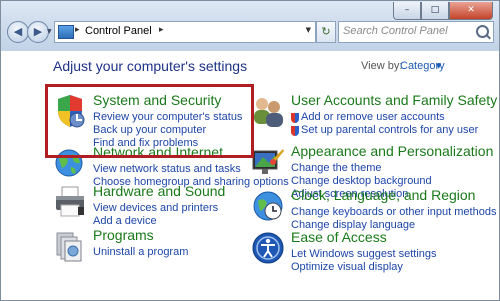 The image size is (500, 301). Describe the element at coordinates (71, 111) in the screenshot. I see `security-shield-icon` at that location.